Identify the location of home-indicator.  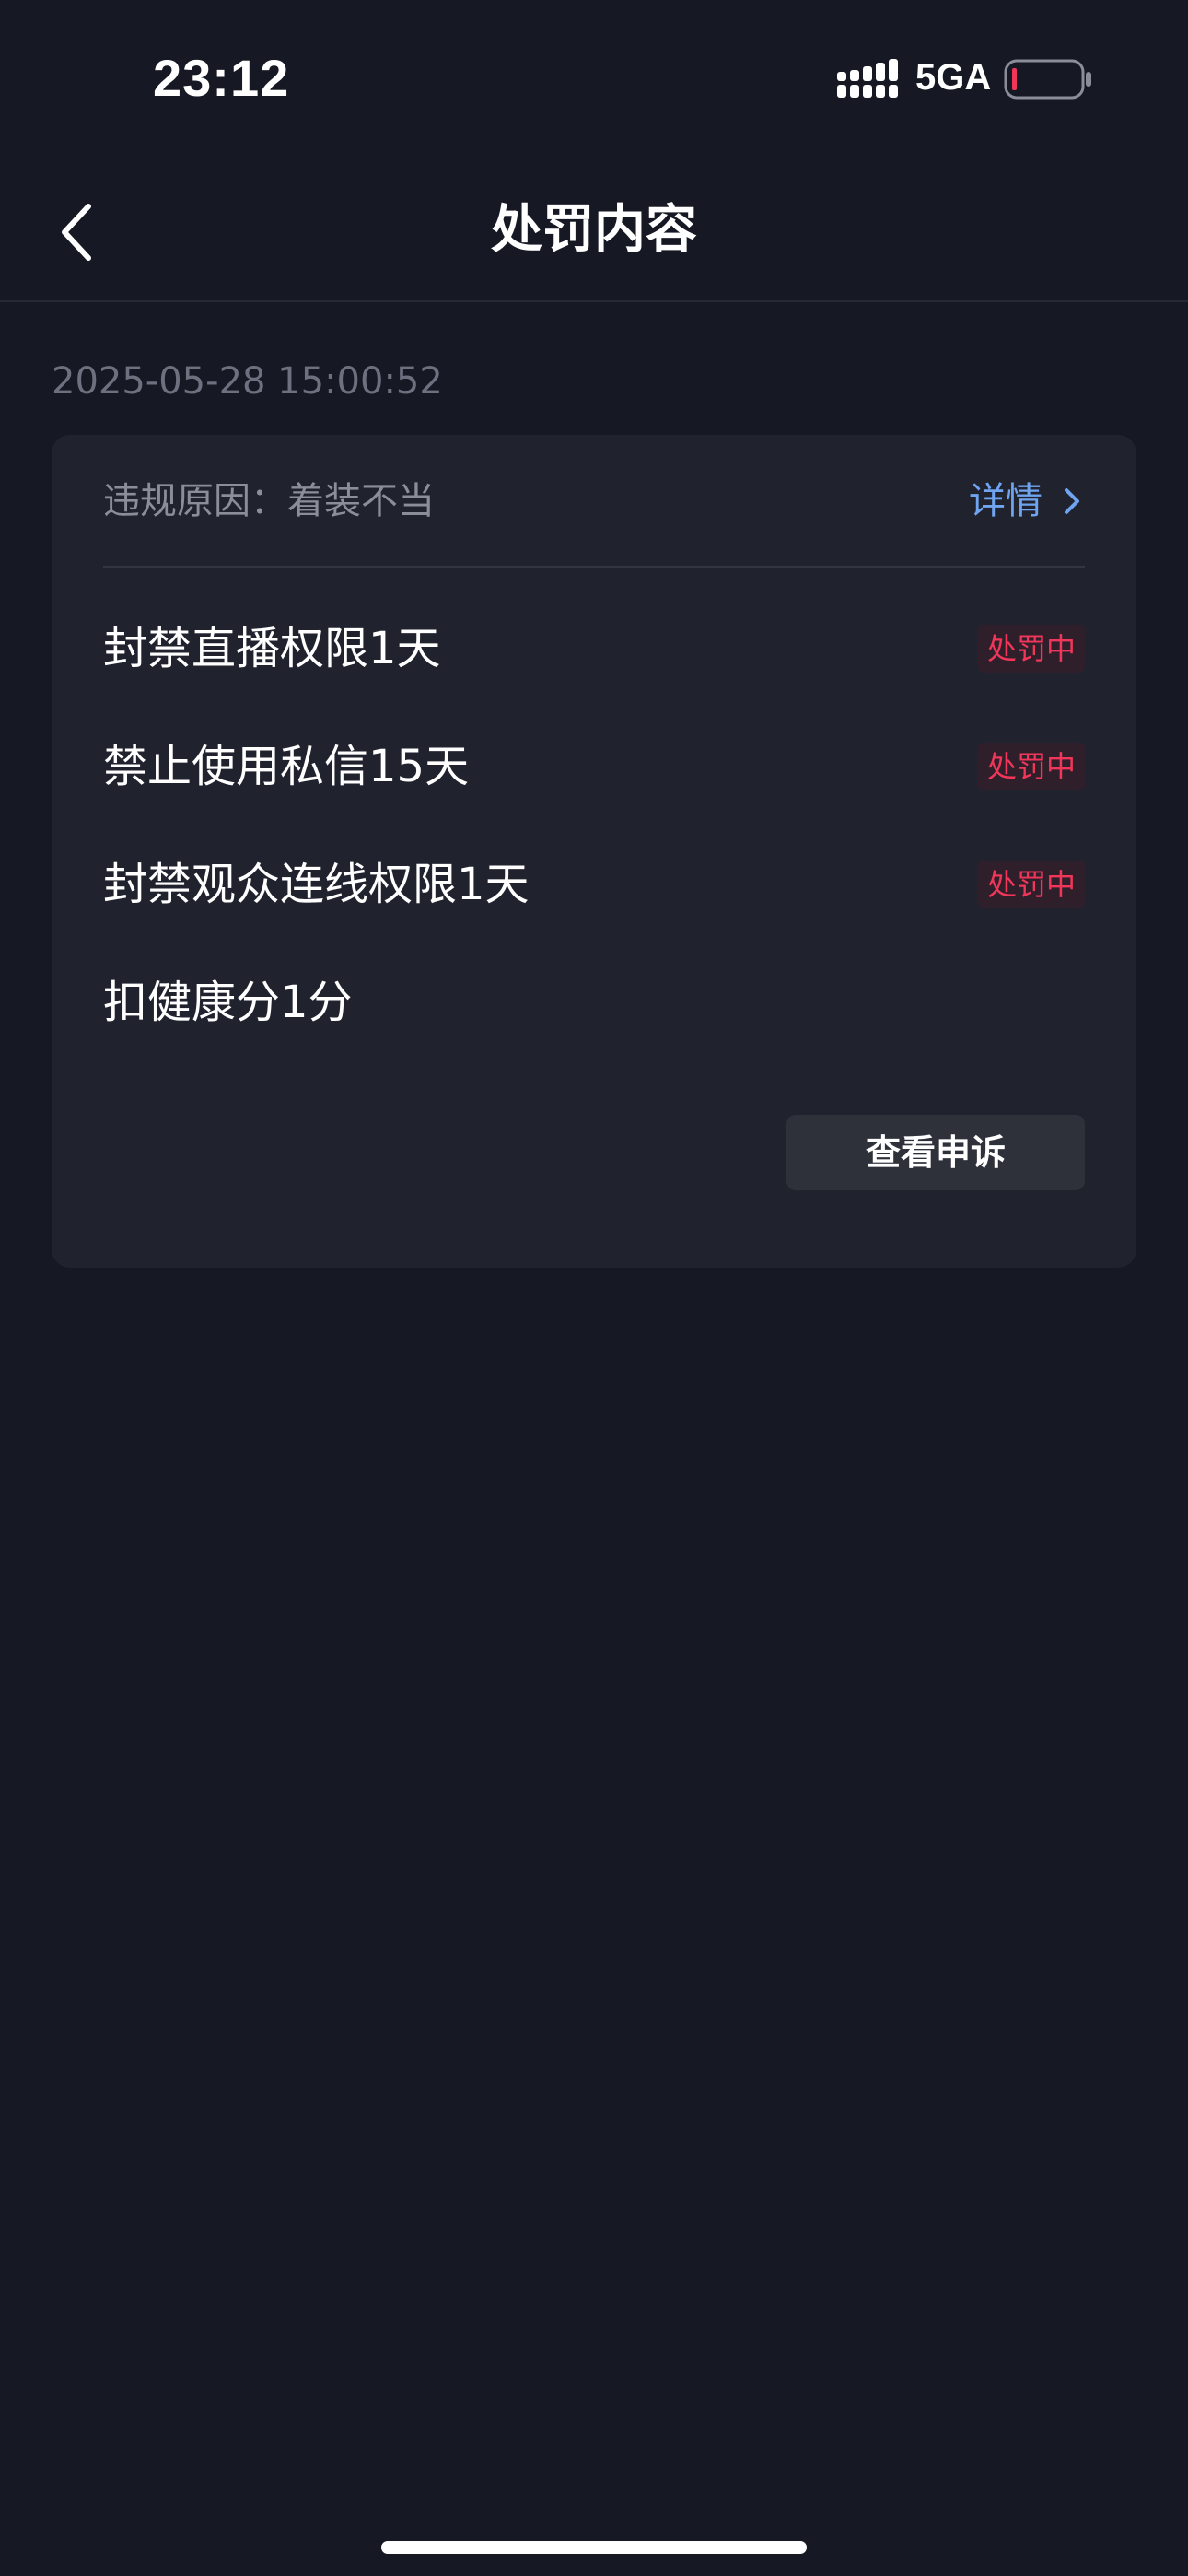
(594, 2547).